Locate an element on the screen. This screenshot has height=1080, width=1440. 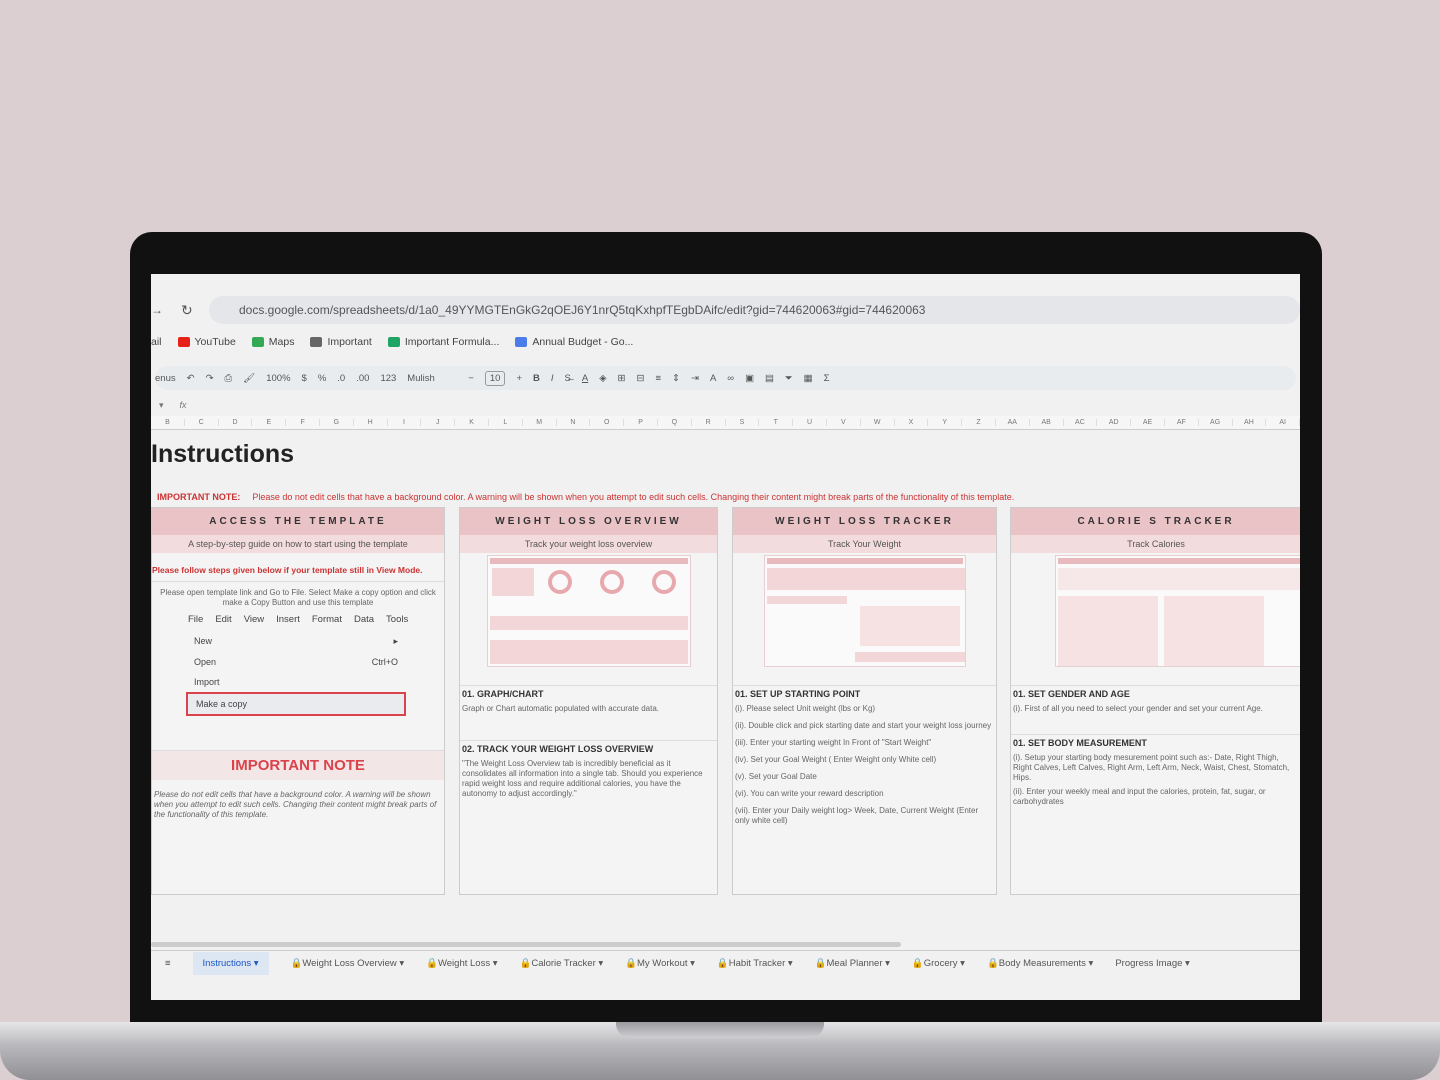
column-header: P is located at coordinates (641, 422).